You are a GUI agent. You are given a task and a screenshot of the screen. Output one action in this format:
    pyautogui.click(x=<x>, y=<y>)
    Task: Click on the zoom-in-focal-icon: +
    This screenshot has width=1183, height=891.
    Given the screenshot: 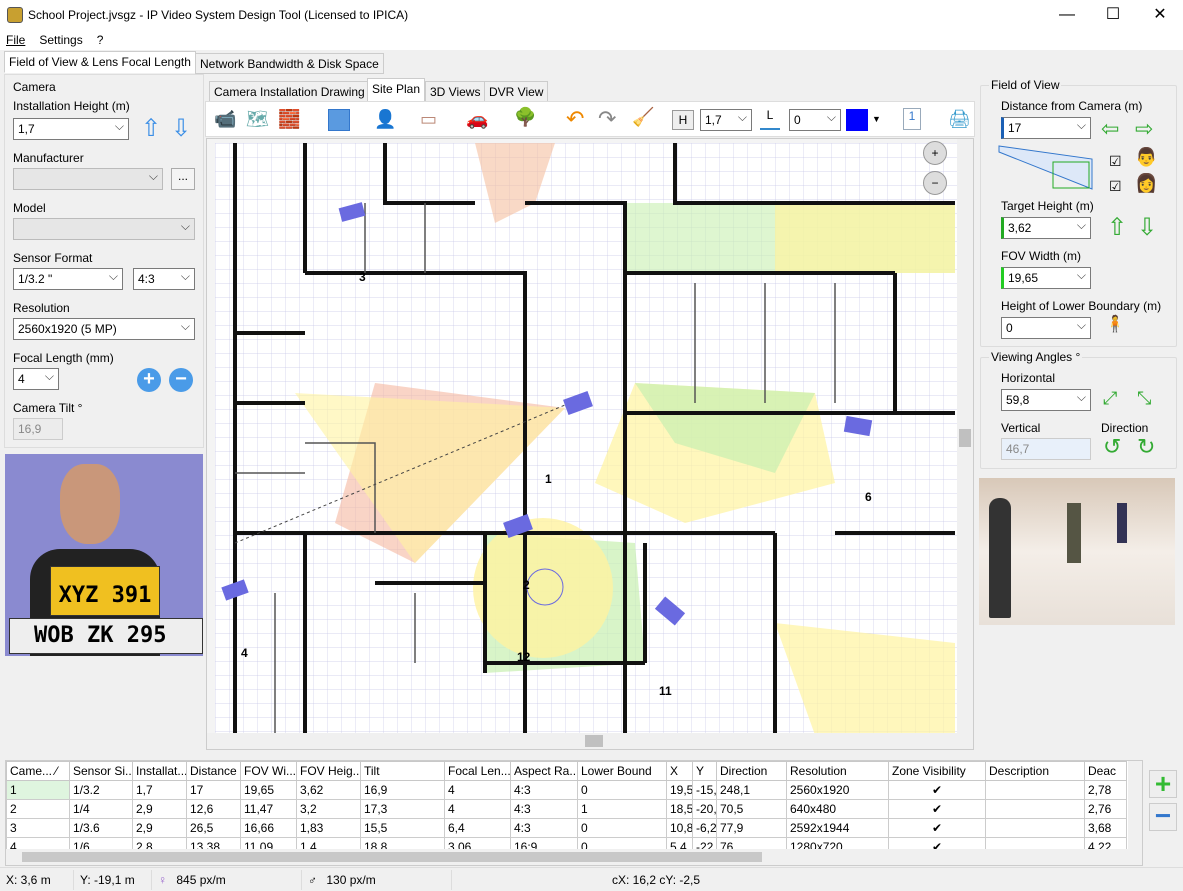 What is the action you would take?
    pyautogui.click(x=149, y=380)
    